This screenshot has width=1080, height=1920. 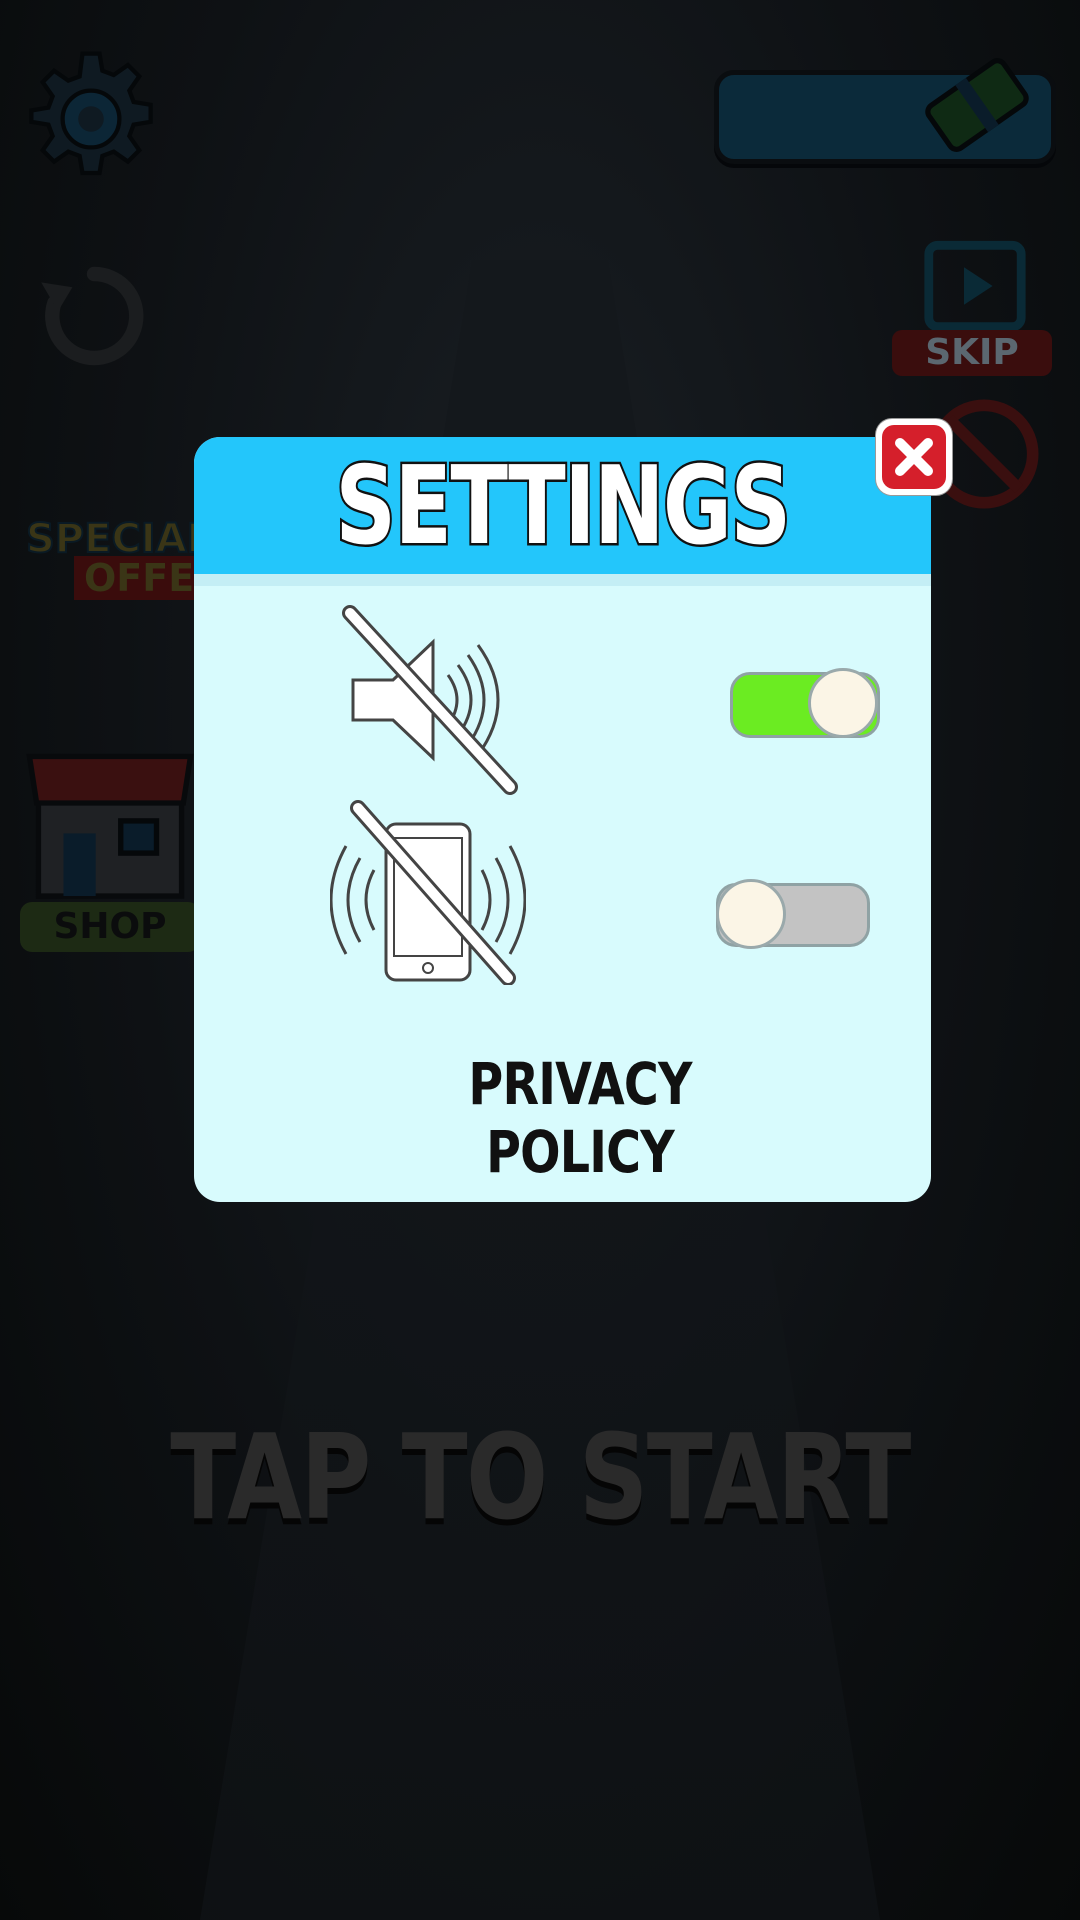 I want to click on special-offer-line2: OFFE, so click(x=139, y=578).